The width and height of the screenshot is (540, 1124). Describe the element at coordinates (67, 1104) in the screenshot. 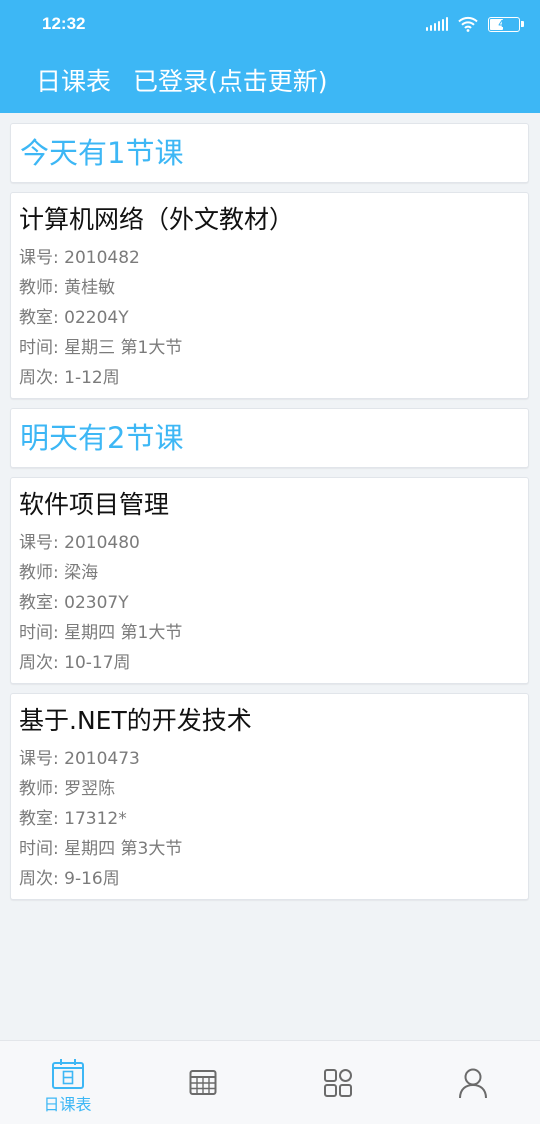

I see `tab-day-schedule-label: 日课表` at that location.